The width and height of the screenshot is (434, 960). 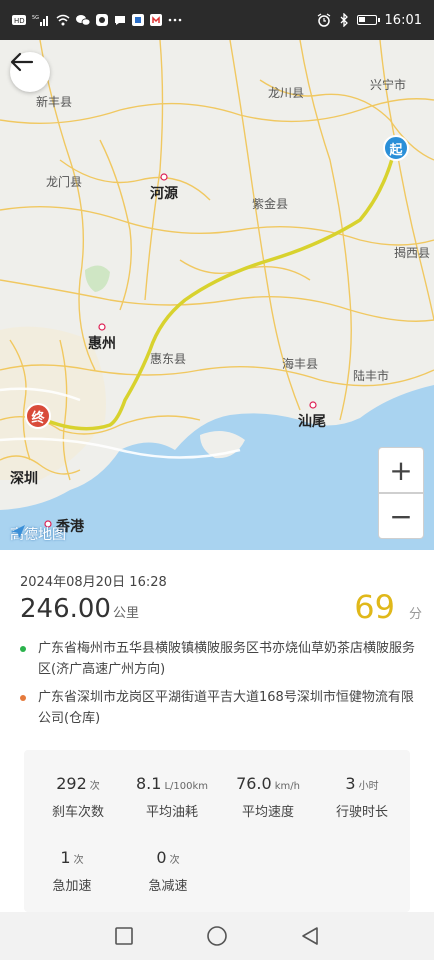 What do you see at coordinates (41, 20) in the screenshot?
I see `signal-icon: 5G` at bounding box center [41, 20].